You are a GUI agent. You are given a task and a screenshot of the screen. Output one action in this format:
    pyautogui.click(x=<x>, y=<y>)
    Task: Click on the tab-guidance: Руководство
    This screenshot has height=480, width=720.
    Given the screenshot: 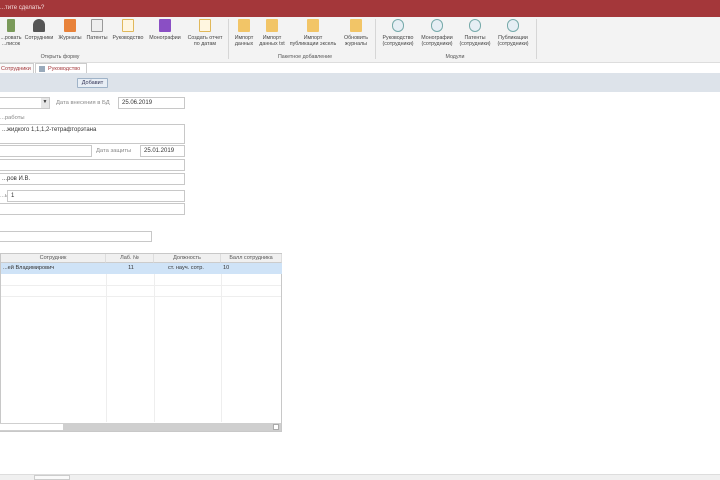 What is the action you would take?
    pyautogui.click(x=61, y=68)
    